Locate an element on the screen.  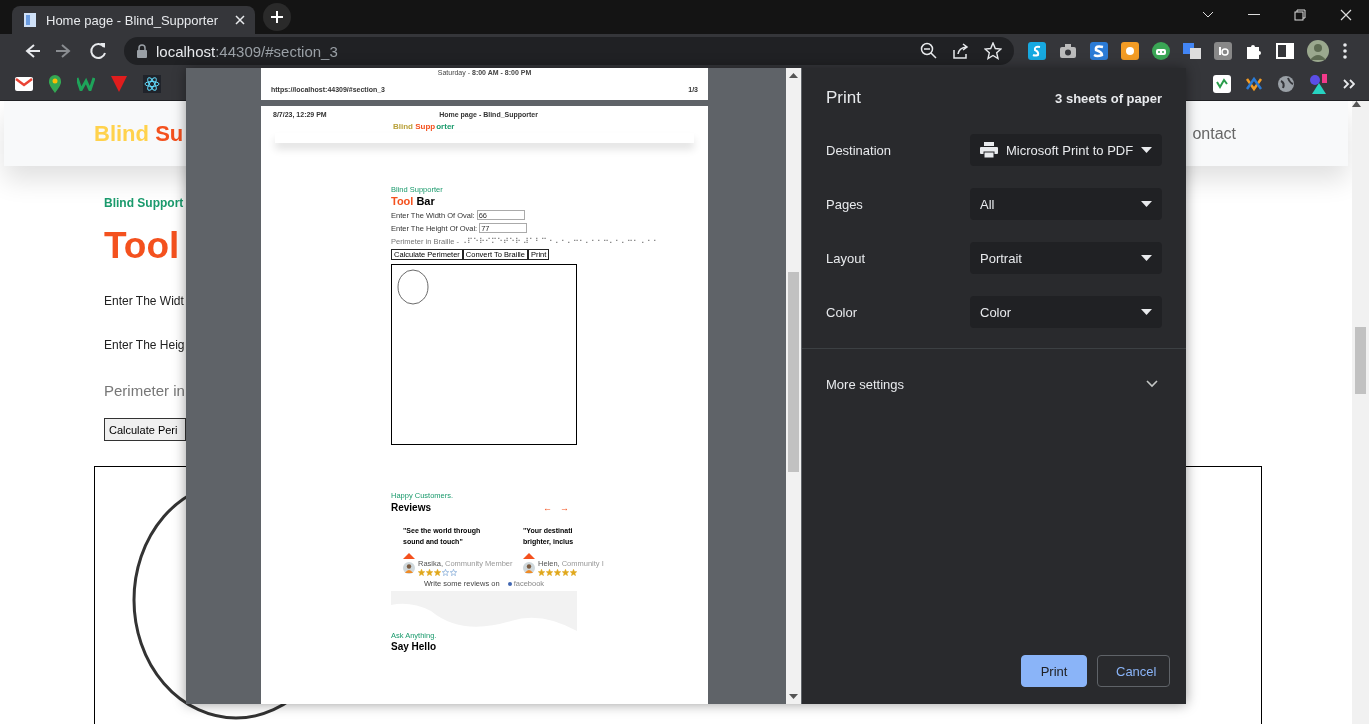
share-icon is located at coordinates (961, 51).